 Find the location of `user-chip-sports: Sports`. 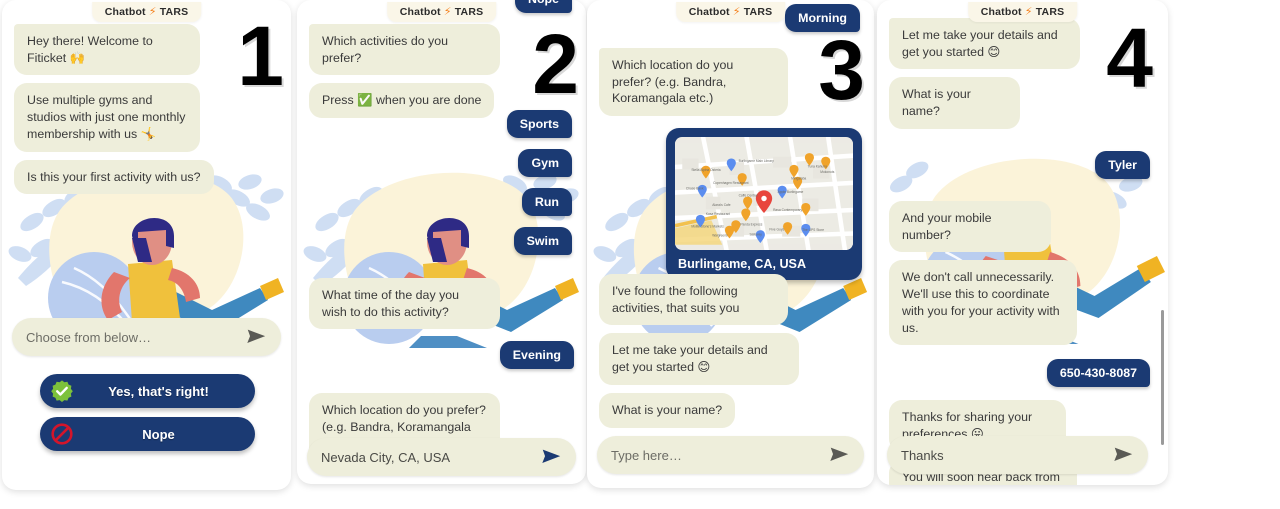

user-chip-sports: Sports is located at coordinates (539, 124).